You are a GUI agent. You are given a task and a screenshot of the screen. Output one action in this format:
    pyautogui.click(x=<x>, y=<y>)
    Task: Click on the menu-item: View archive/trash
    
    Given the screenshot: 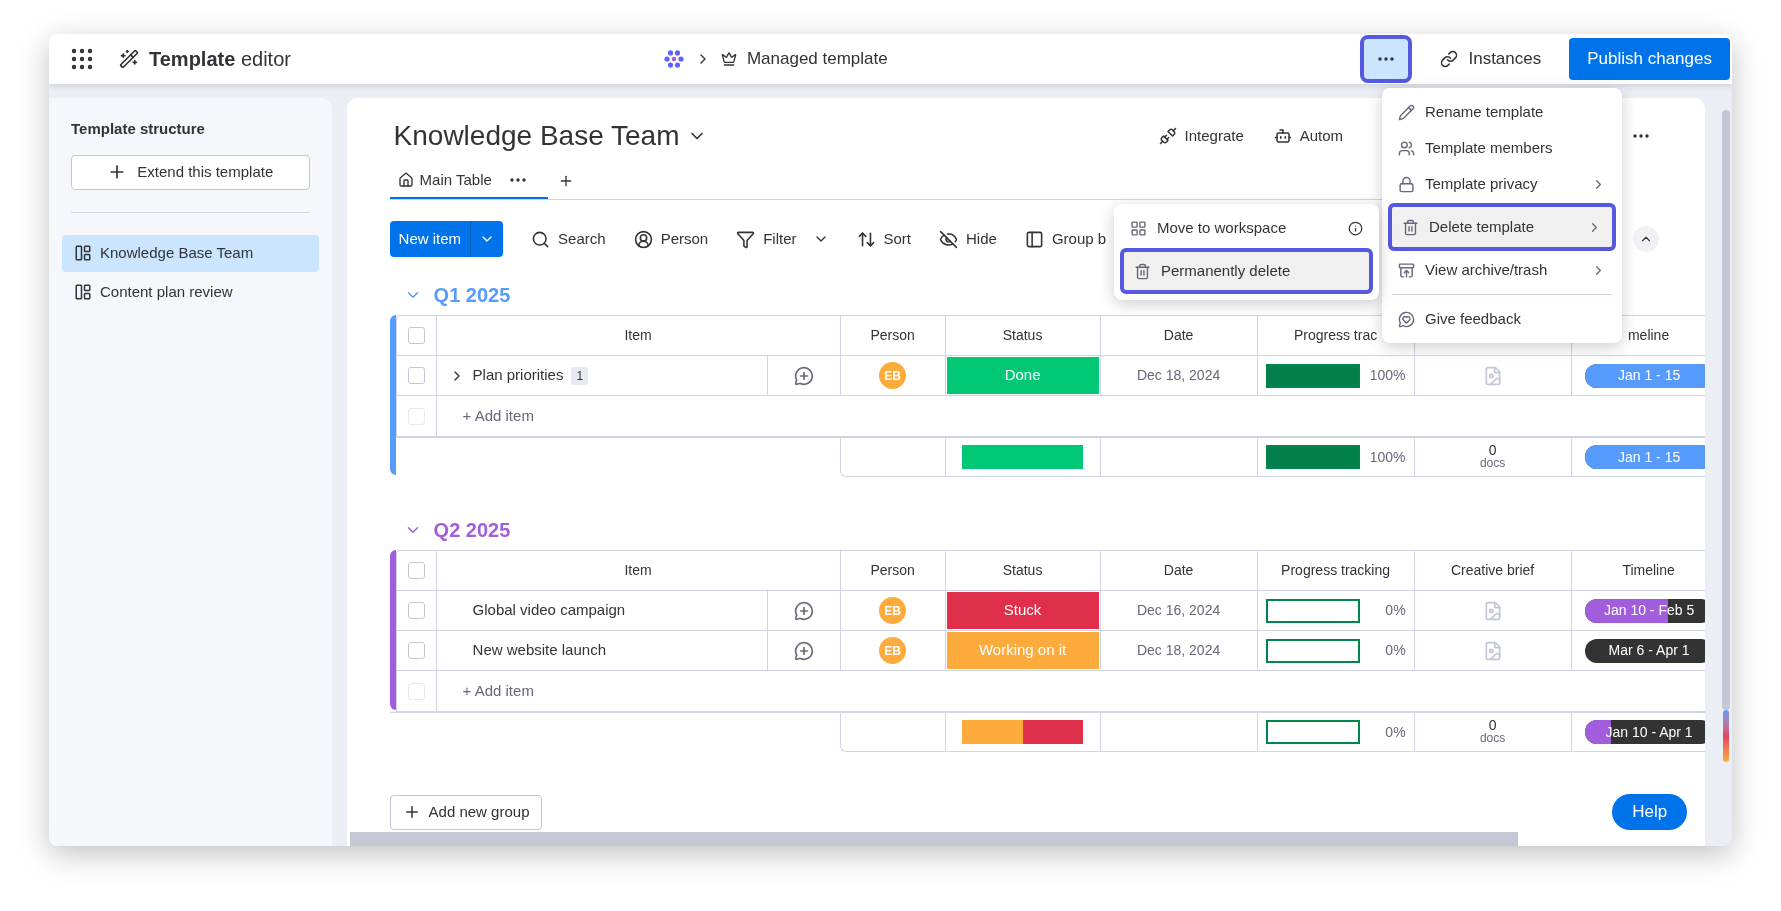 What is the action you would take?
    pyautogui.click(x=1502, y=270)
    